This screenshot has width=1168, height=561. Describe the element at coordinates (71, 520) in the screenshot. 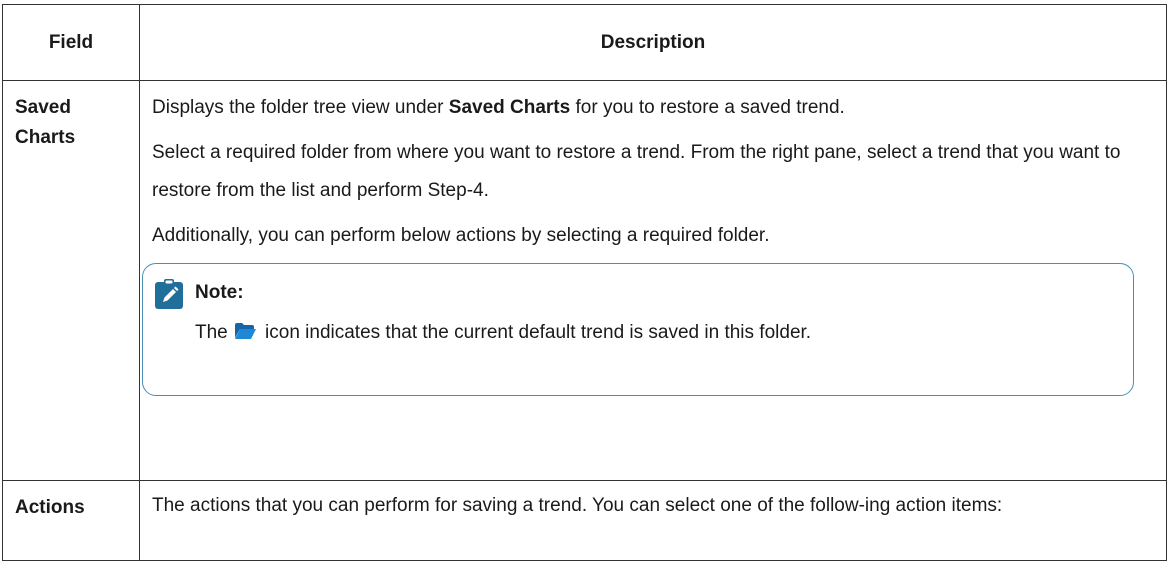

I see `field-name-cell: Actions` at that location.